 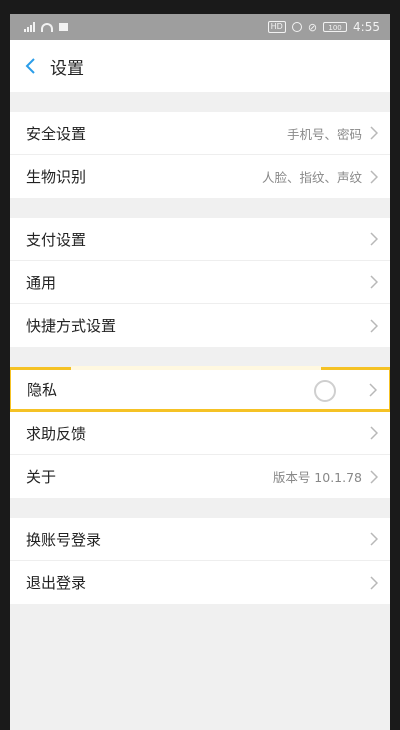 I want to click on settings-item-feedback: 求助反馈, so click(x=200, y=433).